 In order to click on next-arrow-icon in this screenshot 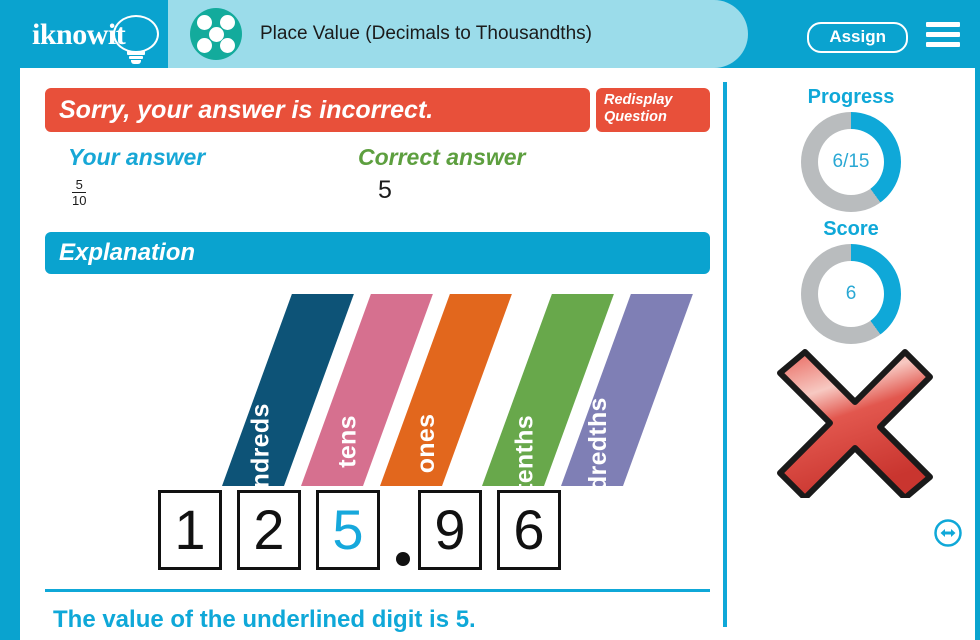, I will do `click(948, 533)`.